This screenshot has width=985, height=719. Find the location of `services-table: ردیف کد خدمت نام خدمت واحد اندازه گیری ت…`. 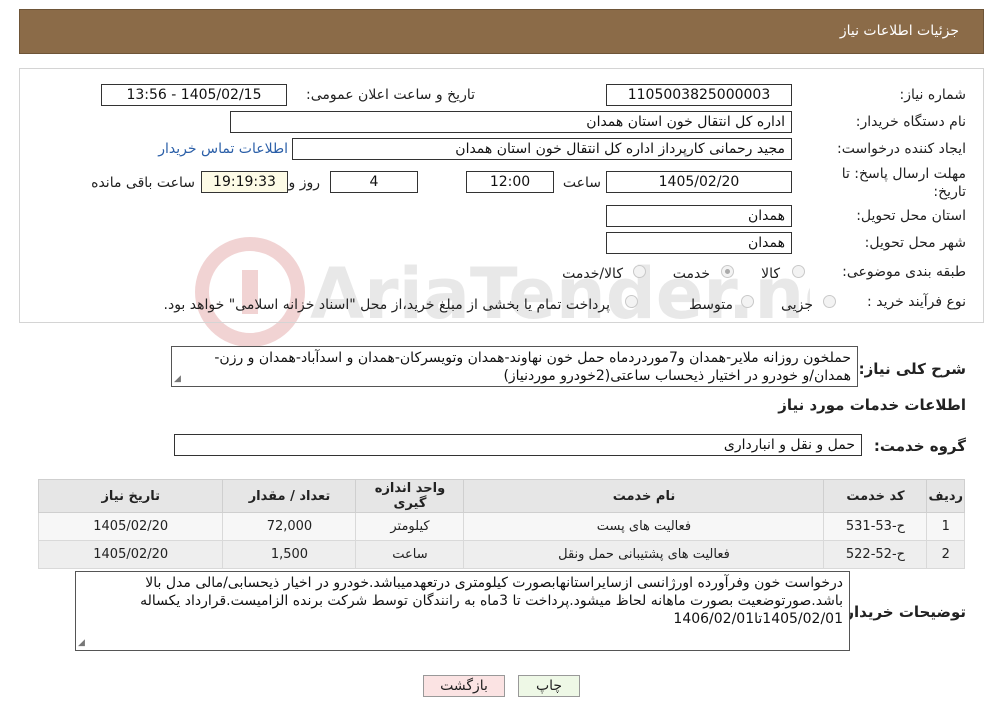

services-table: ردیف کد خدمت نام خدمت واحد اندازه گیری ت… is located at coordinates (501, 524).